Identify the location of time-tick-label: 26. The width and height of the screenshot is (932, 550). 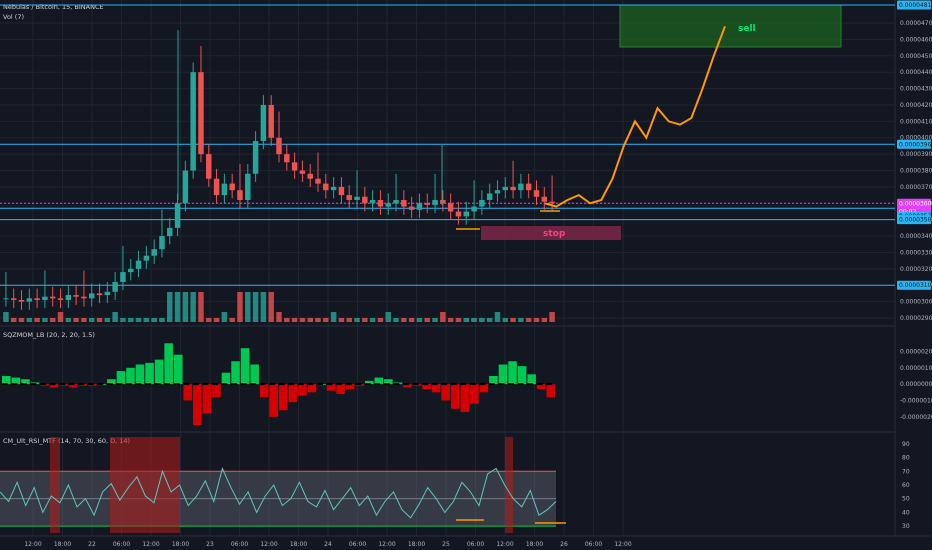
(564, 544).